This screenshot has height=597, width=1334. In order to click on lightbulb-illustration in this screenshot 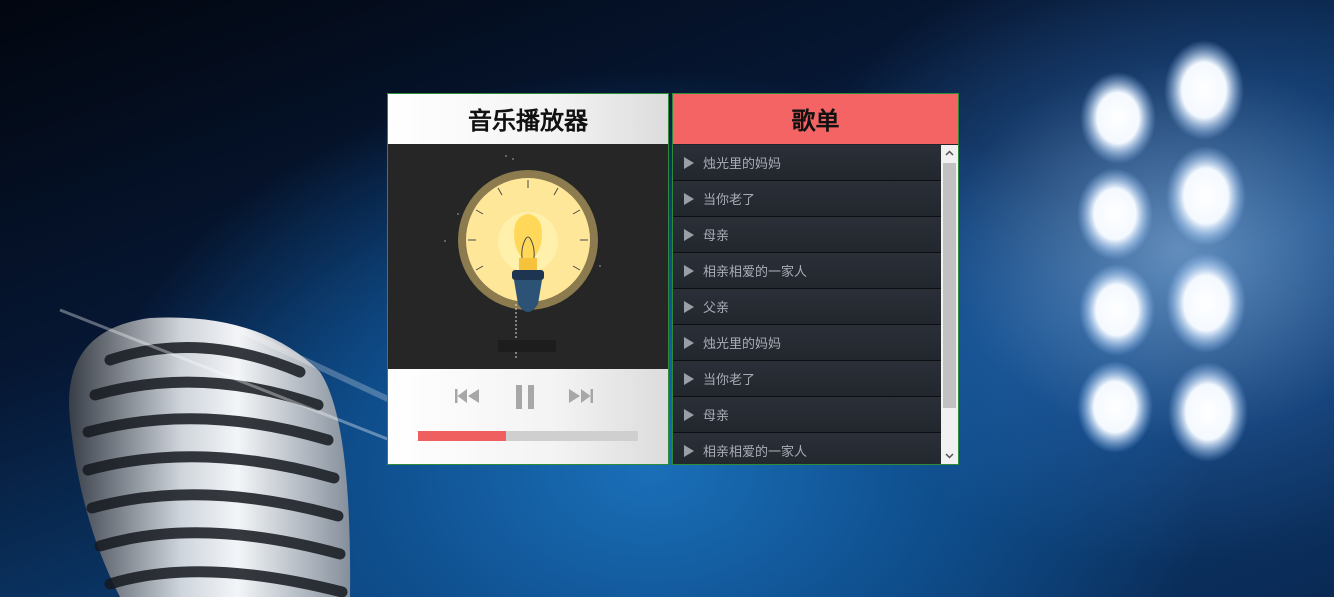, I will do `click(522, 257)`.